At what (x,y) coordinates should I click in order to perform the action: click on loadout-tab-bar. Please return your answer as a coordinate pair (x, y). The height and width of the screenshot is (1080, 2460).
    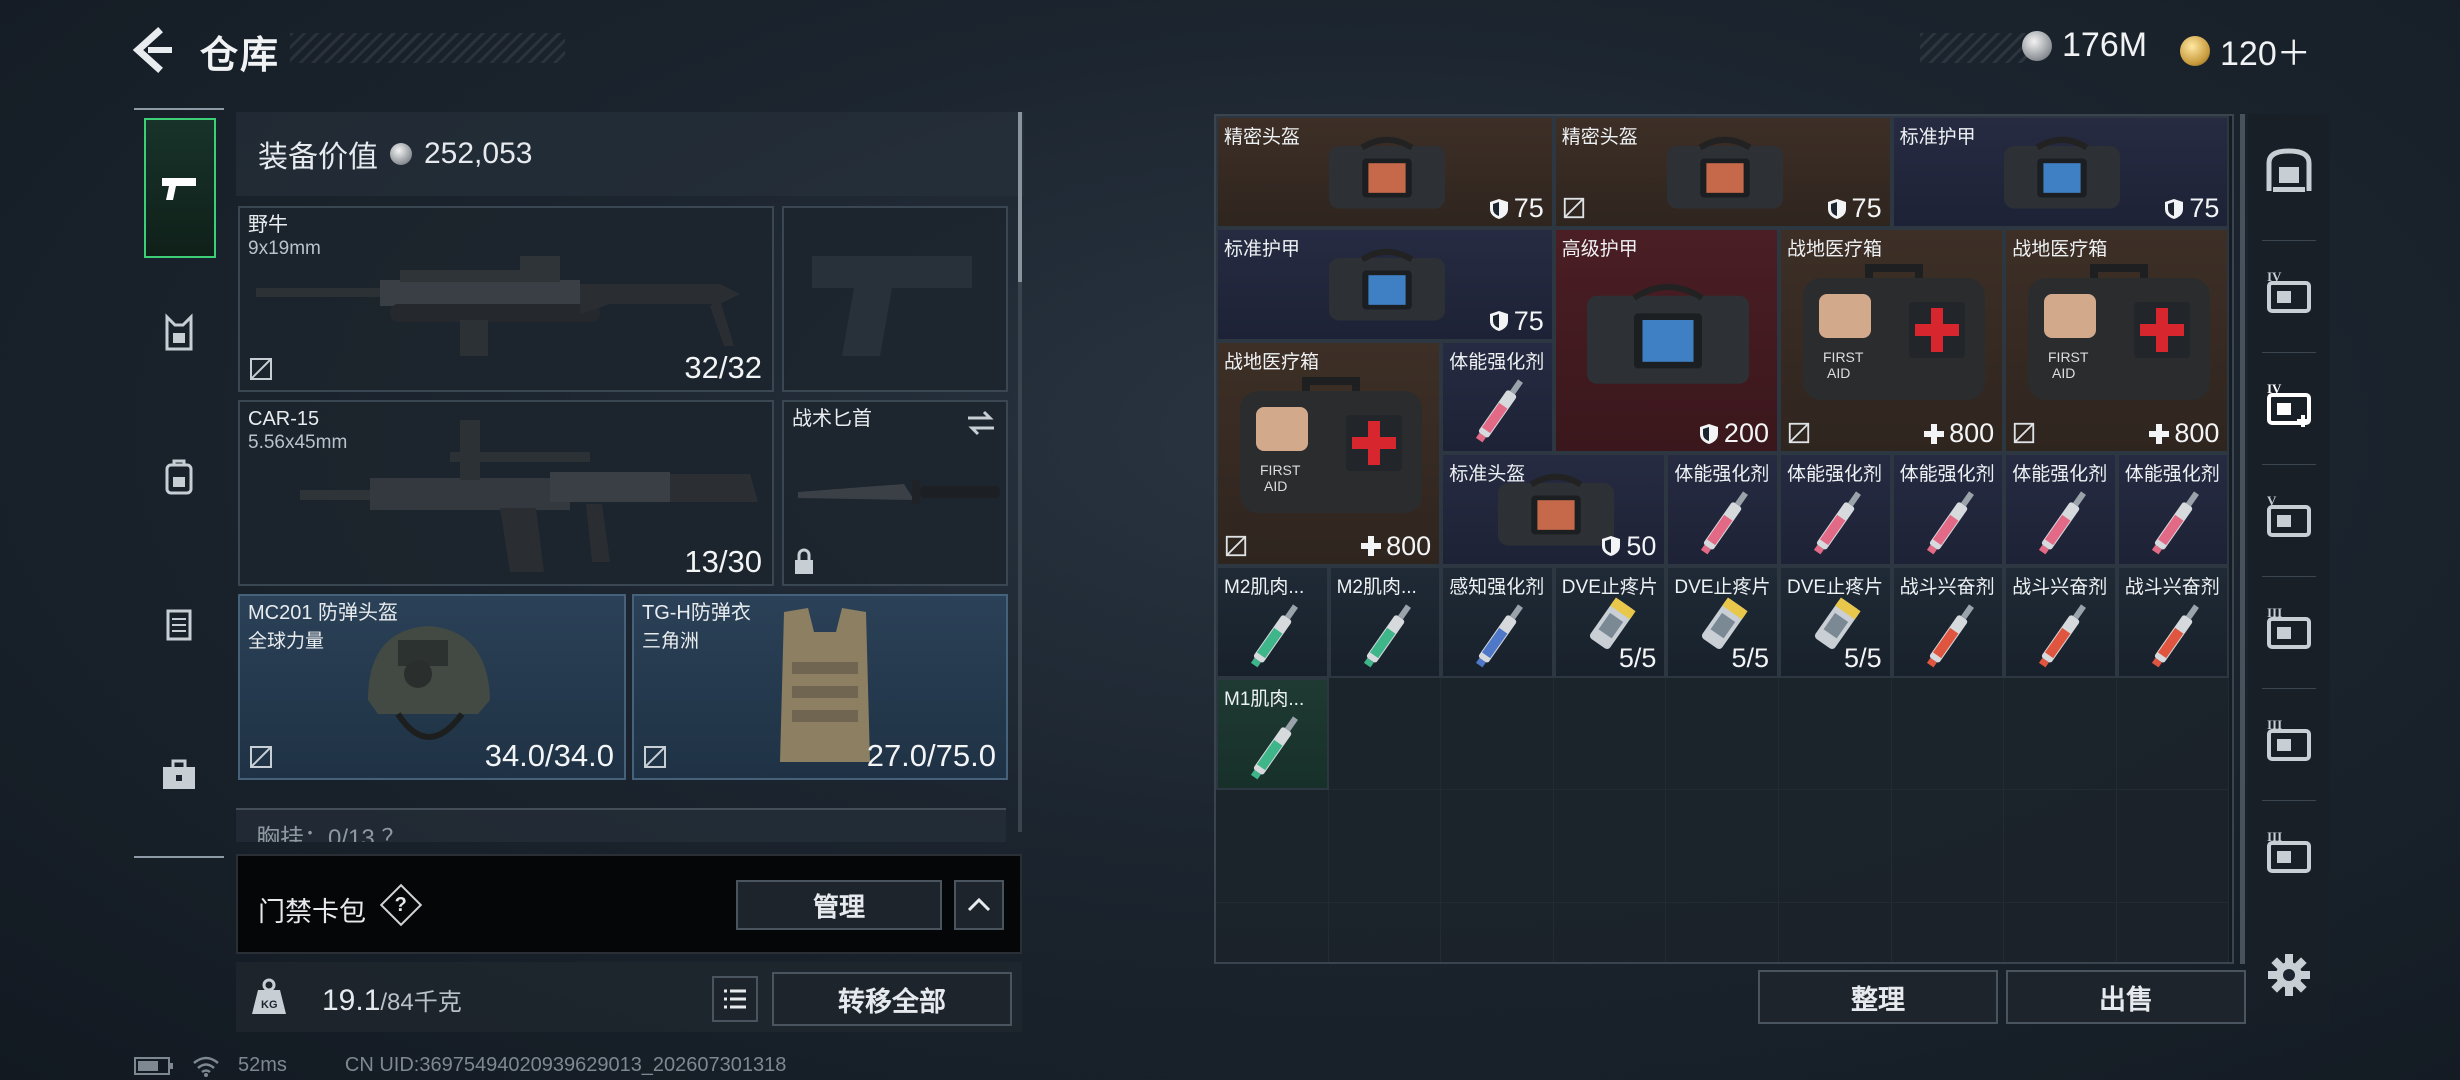
    Looking at the image, I should click on (179, 483).